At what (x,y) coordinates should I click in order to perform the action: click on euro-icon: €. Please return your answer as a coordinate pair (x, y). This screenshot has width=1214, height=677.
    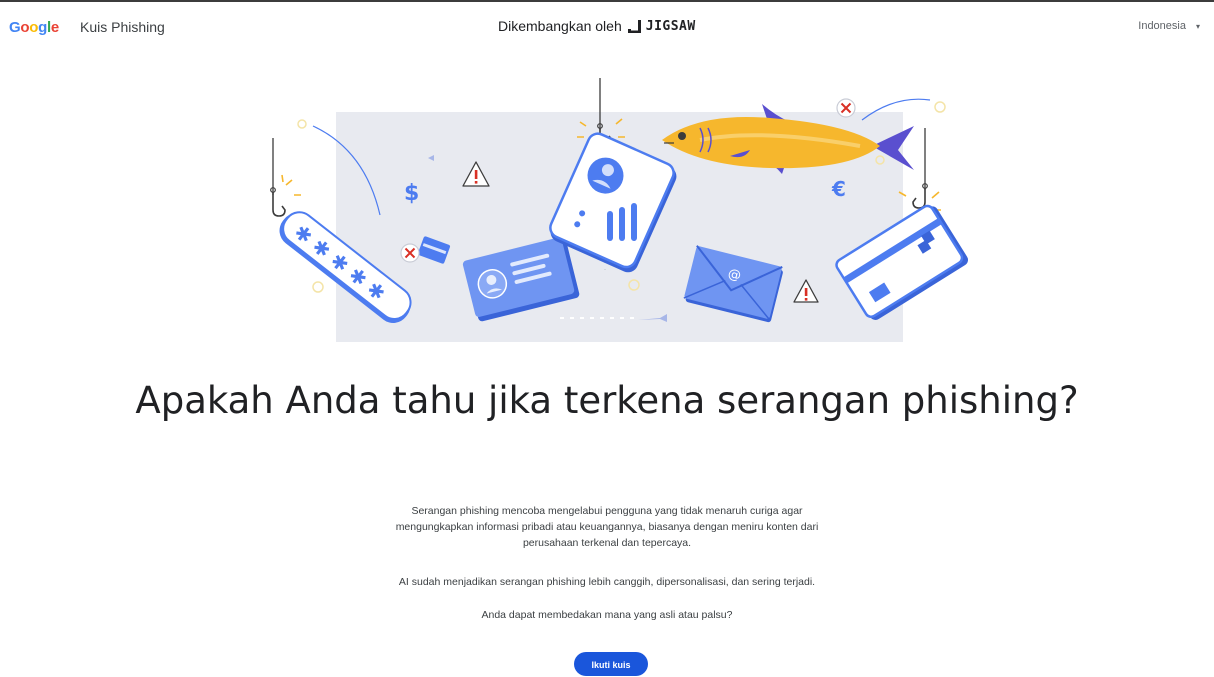
    Looking at the image, I should click on (838, 189).